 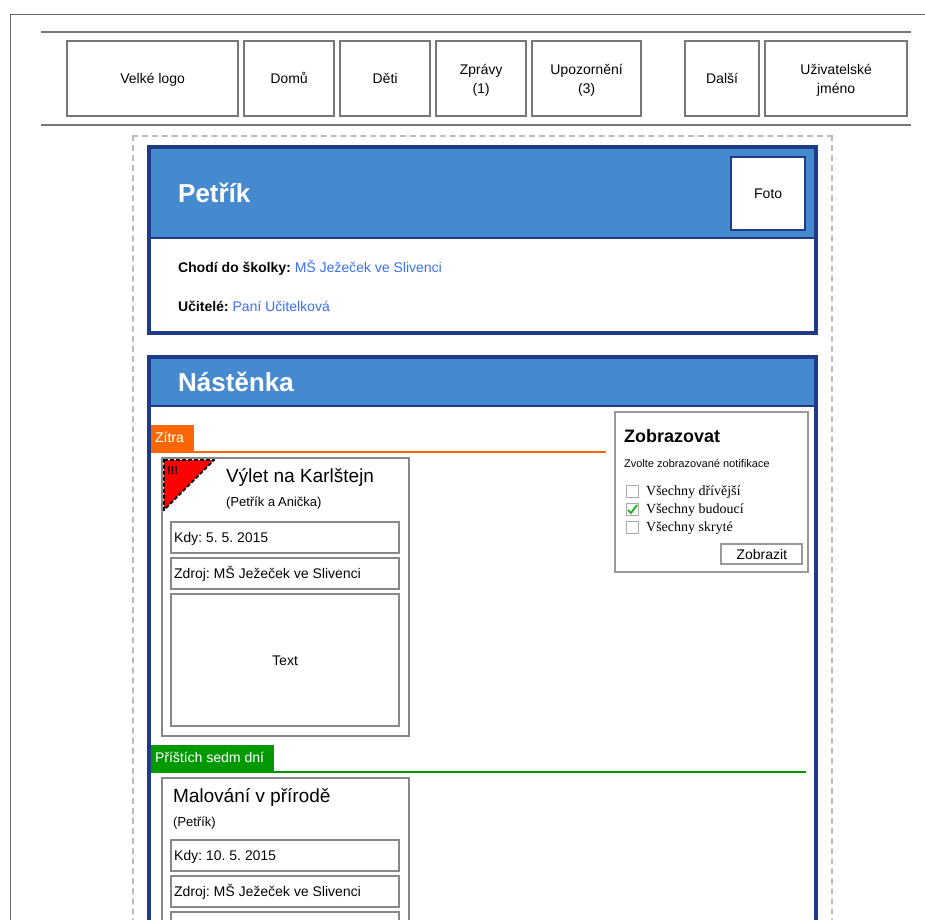 I want to click on section-tab: Příštích sedm dní, so click(x=212, y=758).